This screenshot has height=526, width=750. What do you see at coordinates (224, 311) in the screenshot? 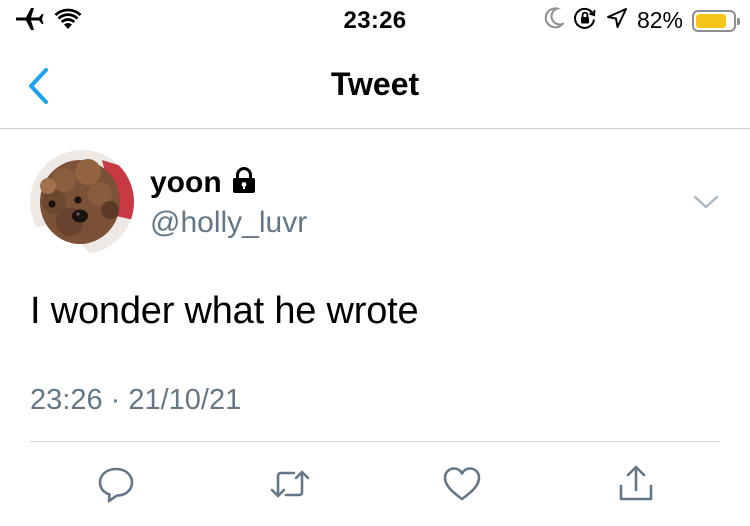
I see `tweet-text: I wonder what he wrote` at bounding box center [224, 311].